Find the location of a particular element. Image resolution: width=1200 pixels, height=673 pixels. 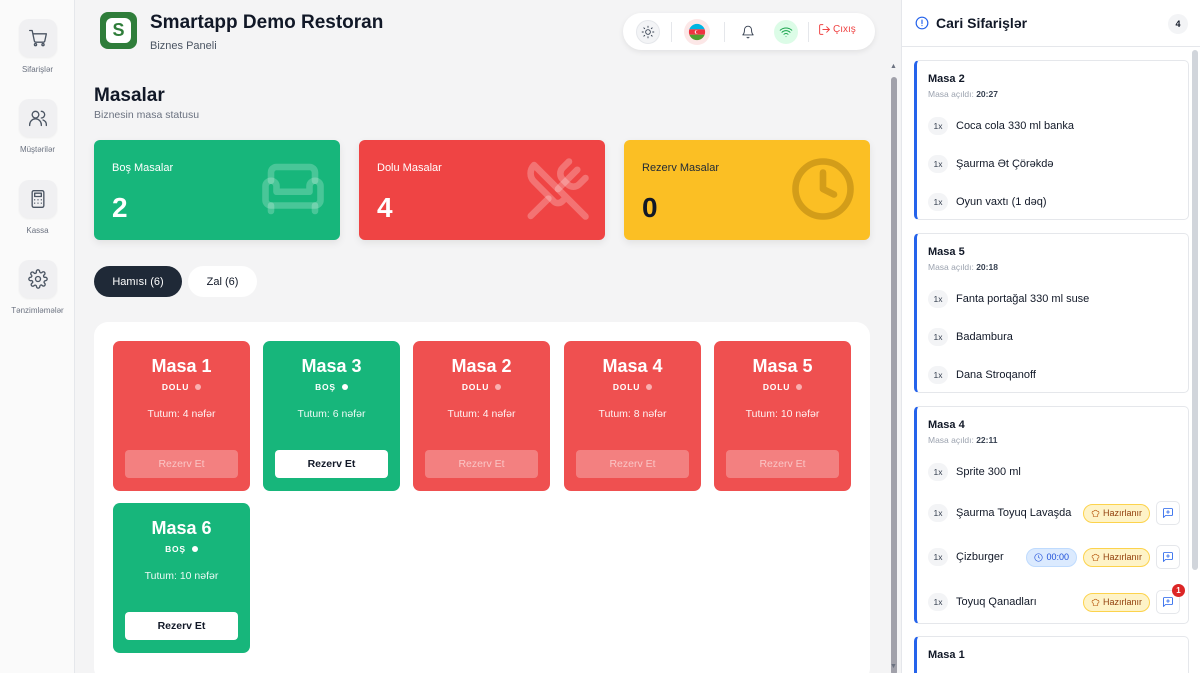

order-opened-time: Masa açıldı: 20:18 is located at coordinates (963, 267).